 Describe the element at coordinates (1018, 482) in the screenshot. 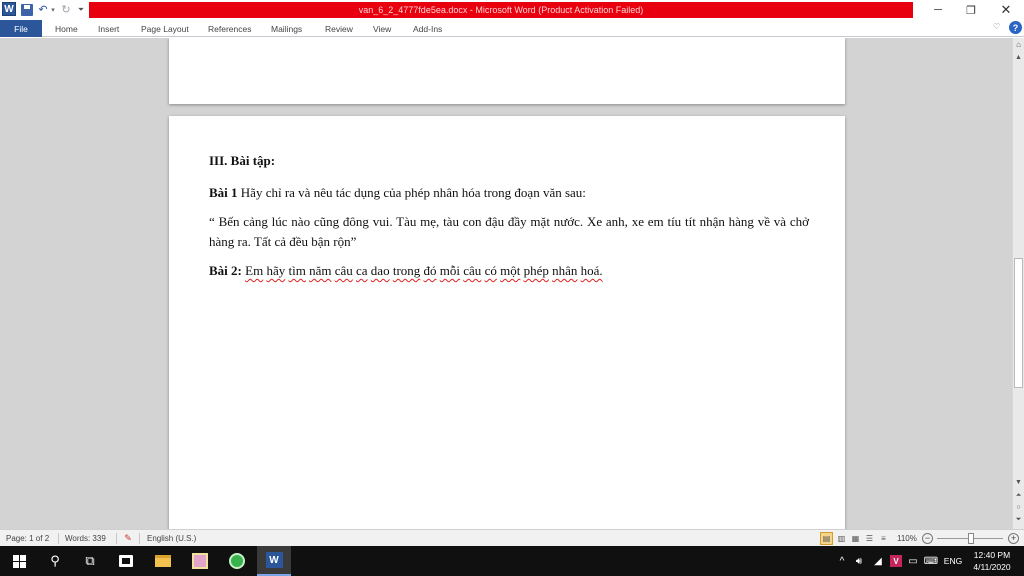

I see `scroll-down-arrow-icon: ▼` at that location.